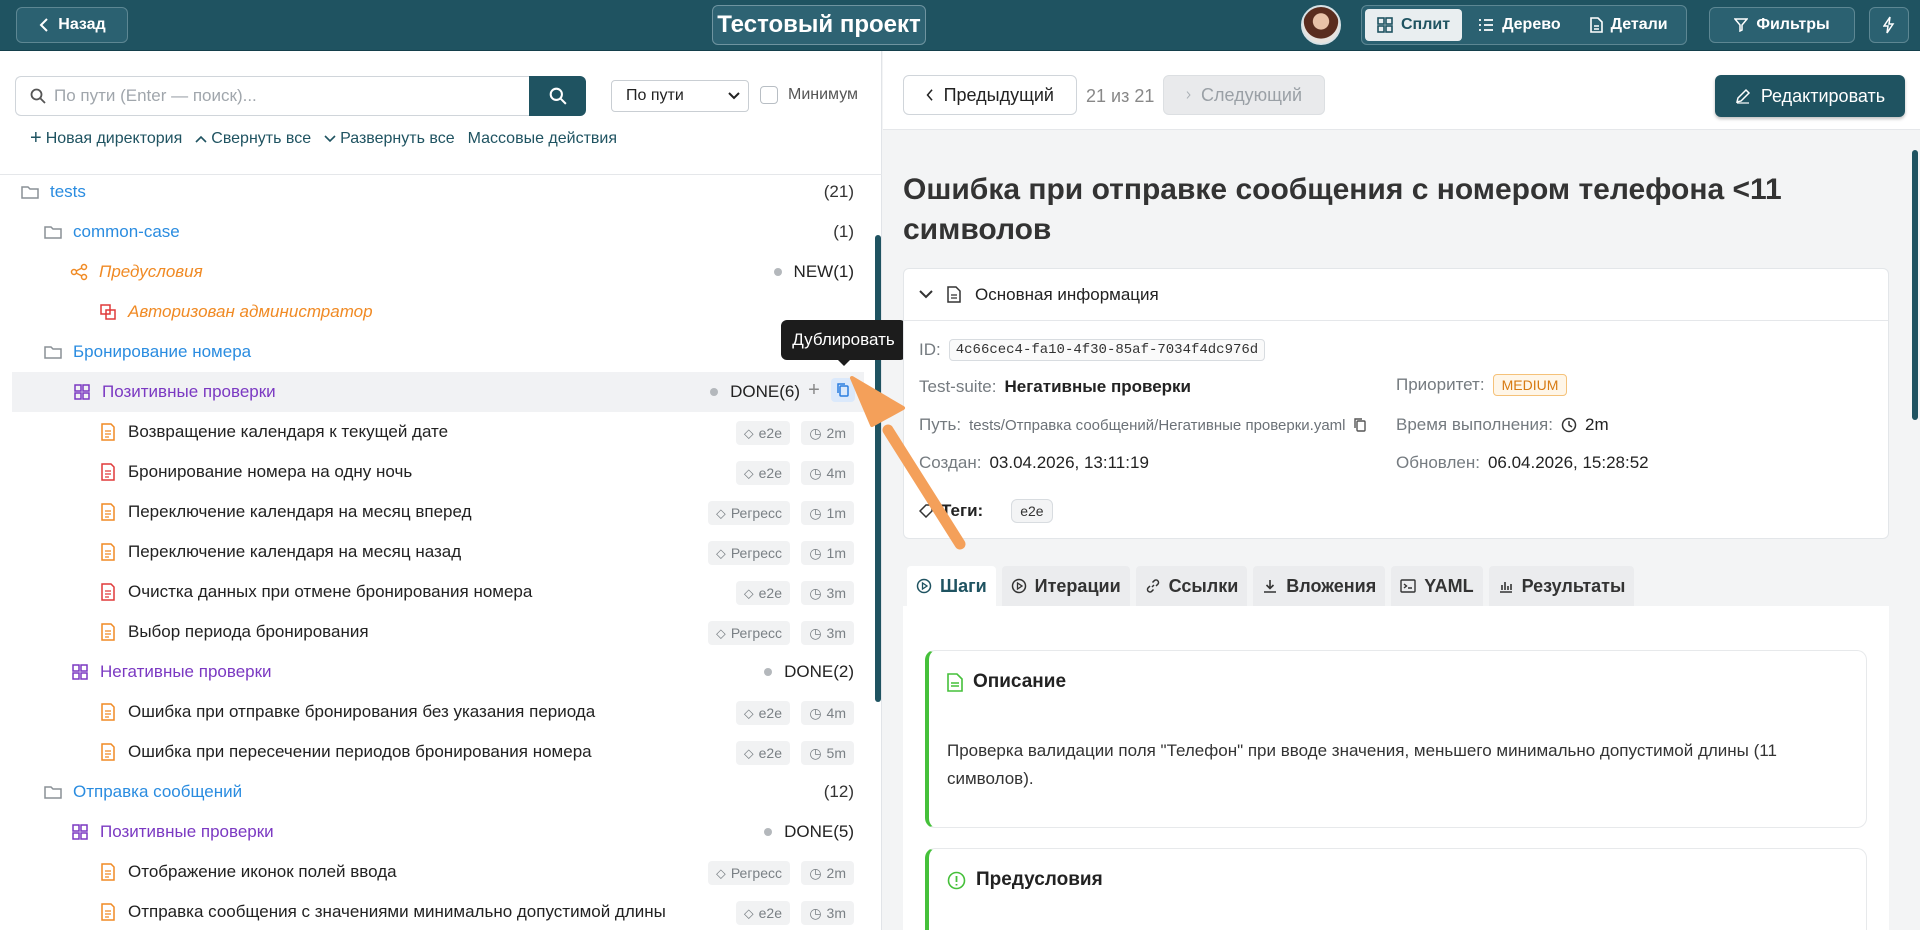  Describe the element at coordinates (843, 390) in the screenshot. I see `duplicate-button` at that location.